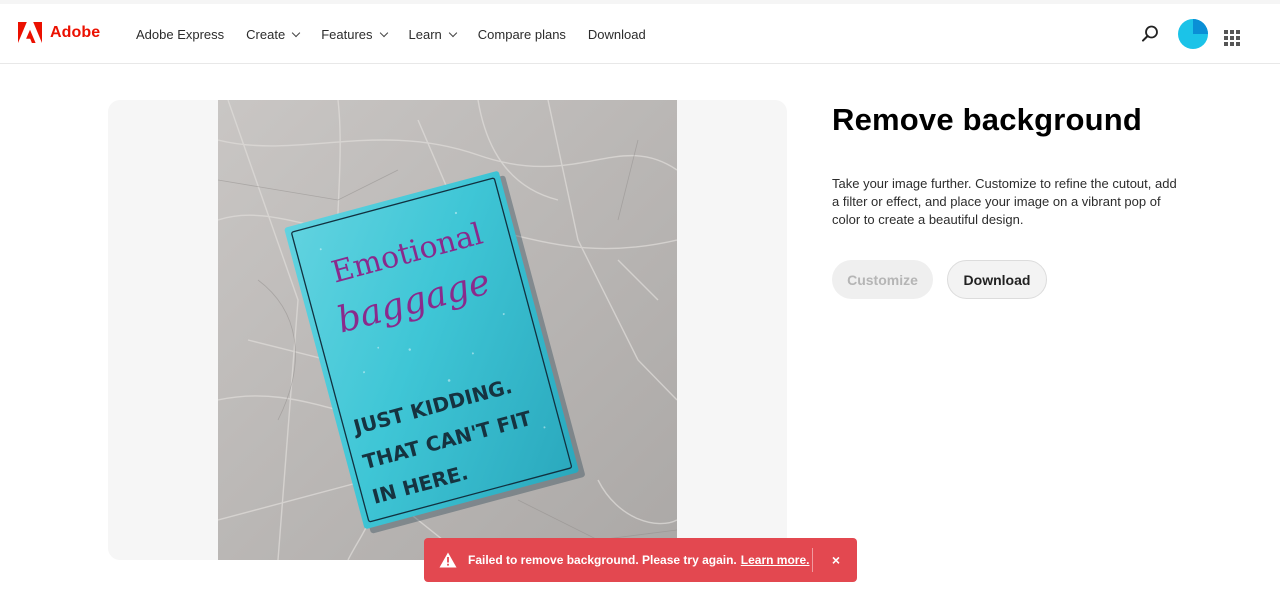 This screenshot has height=589, width=1280. What do you see at coordinates (1150, 34) in the screenshot?
I see `search-icon` at bounding box center [1150, 34].